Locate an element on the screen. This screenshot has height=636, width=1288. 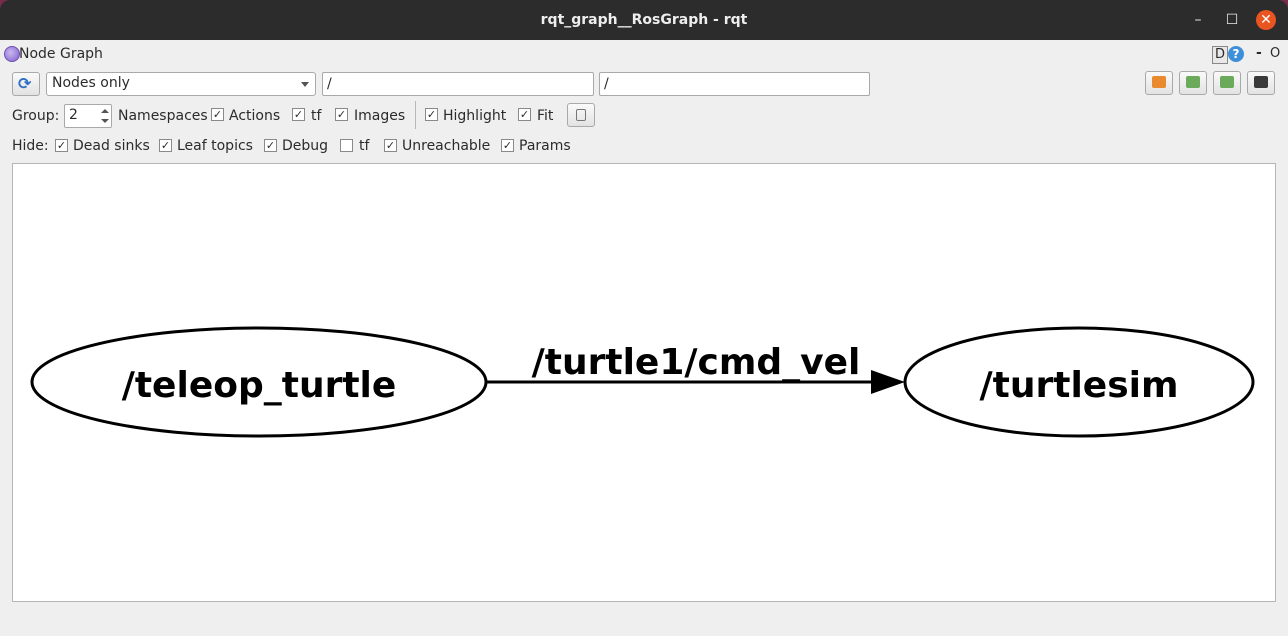
node-label: /teleop_turtle is located at coordinates (259, 385).